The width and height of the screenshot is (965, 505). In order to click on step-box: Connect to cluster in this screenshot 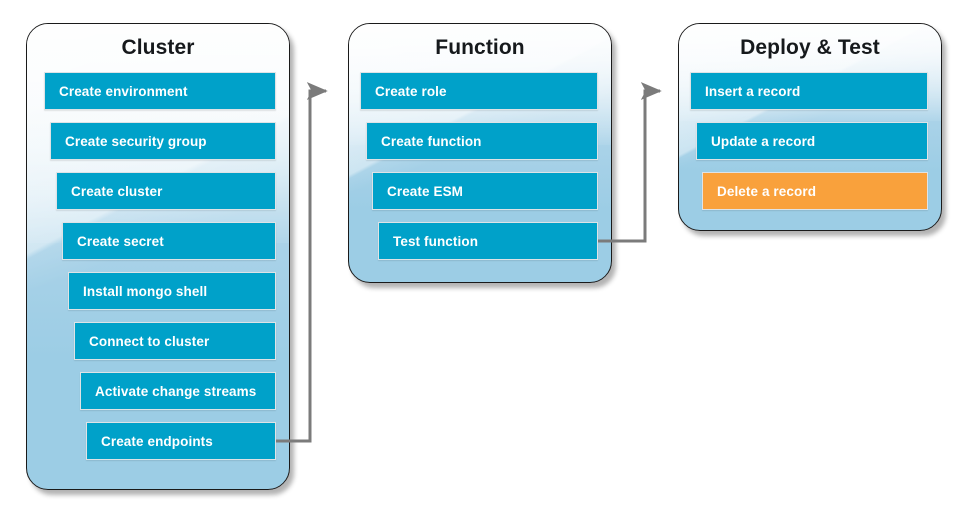, I will do `click(175, 341)`.